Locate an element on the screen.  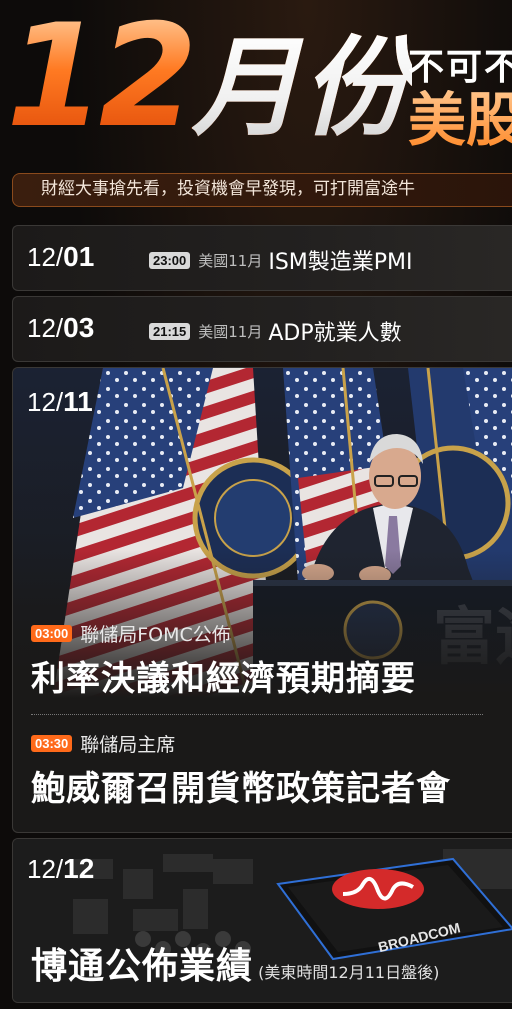
divider is located at coordinates (257, 714).